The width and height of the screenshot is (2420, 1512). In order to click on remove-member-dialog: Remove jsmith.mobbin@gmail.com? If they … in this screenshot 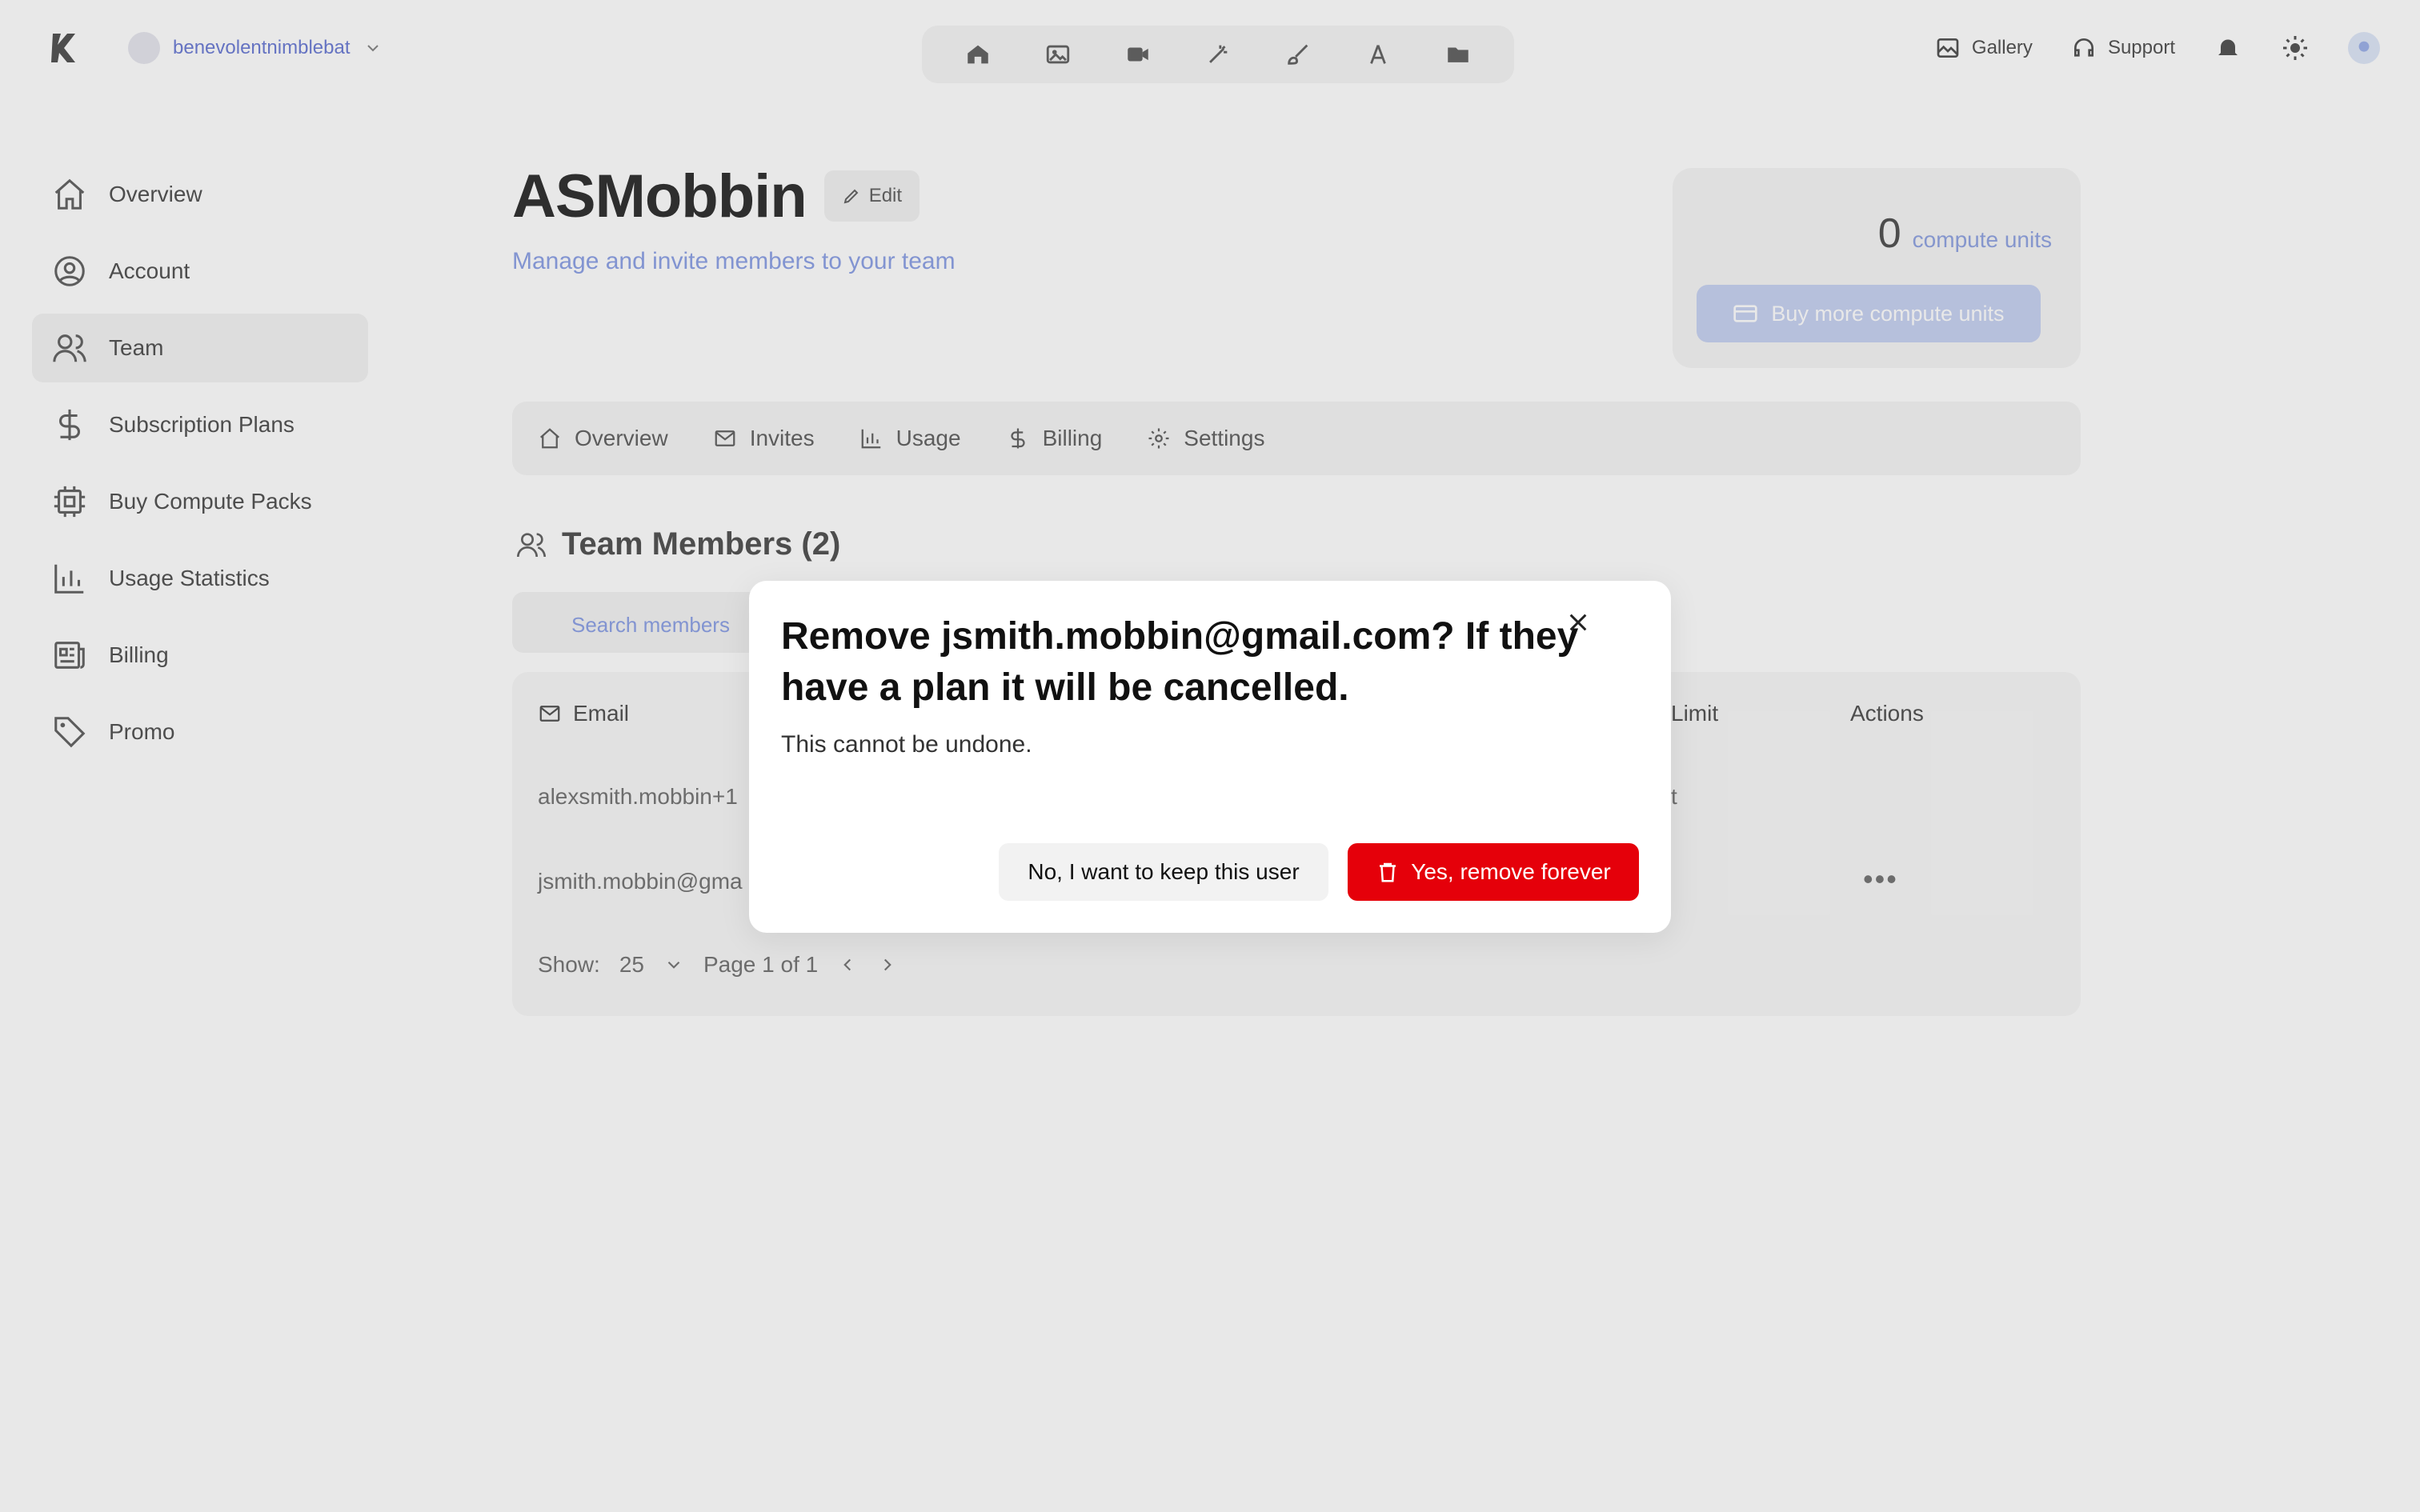, I will do `click(1210, 757)`.